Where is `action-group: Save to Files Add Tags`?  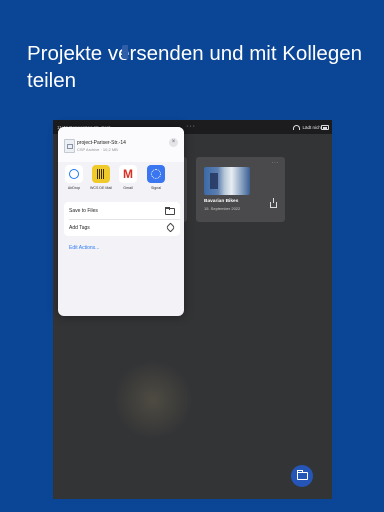
action-group: Save to Files Add Tags is located at coordinates (122, 219).